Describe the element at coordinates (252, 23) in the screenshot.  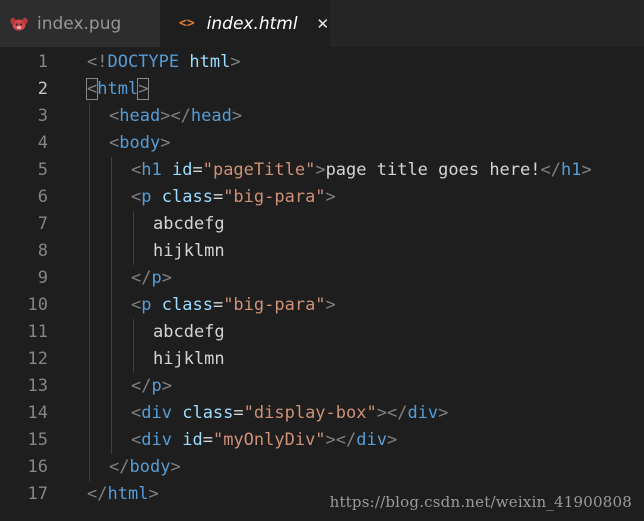
I see `tab-label: index.html` at that location.